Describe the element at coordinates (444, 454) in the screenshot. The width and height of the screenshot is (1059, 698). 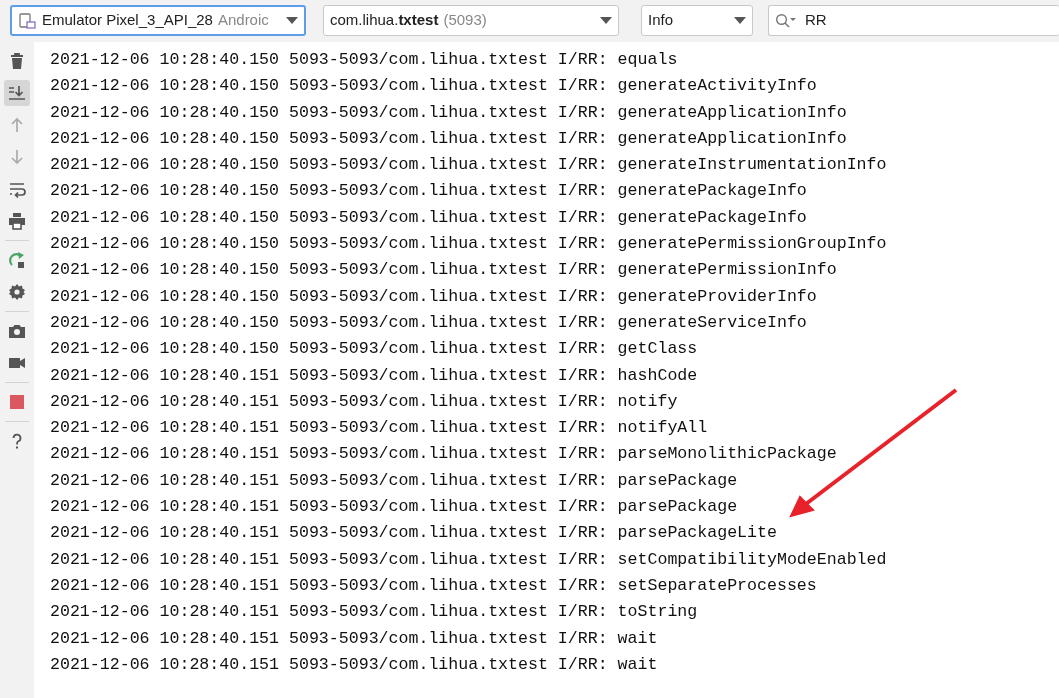
I see `log-line: 2021-12-06 10:28:40.151 5093-5093/com.lihua.txtest I/RR: parseMonolithicPackage` at that location.